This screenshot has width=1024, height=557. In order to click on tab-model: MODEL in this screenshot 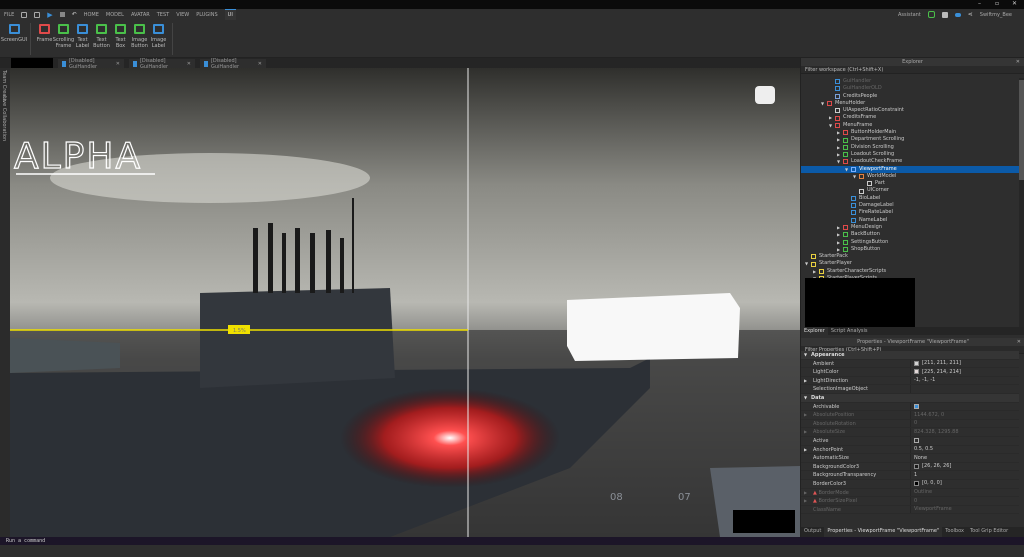, I will do `click(115, 15)`.